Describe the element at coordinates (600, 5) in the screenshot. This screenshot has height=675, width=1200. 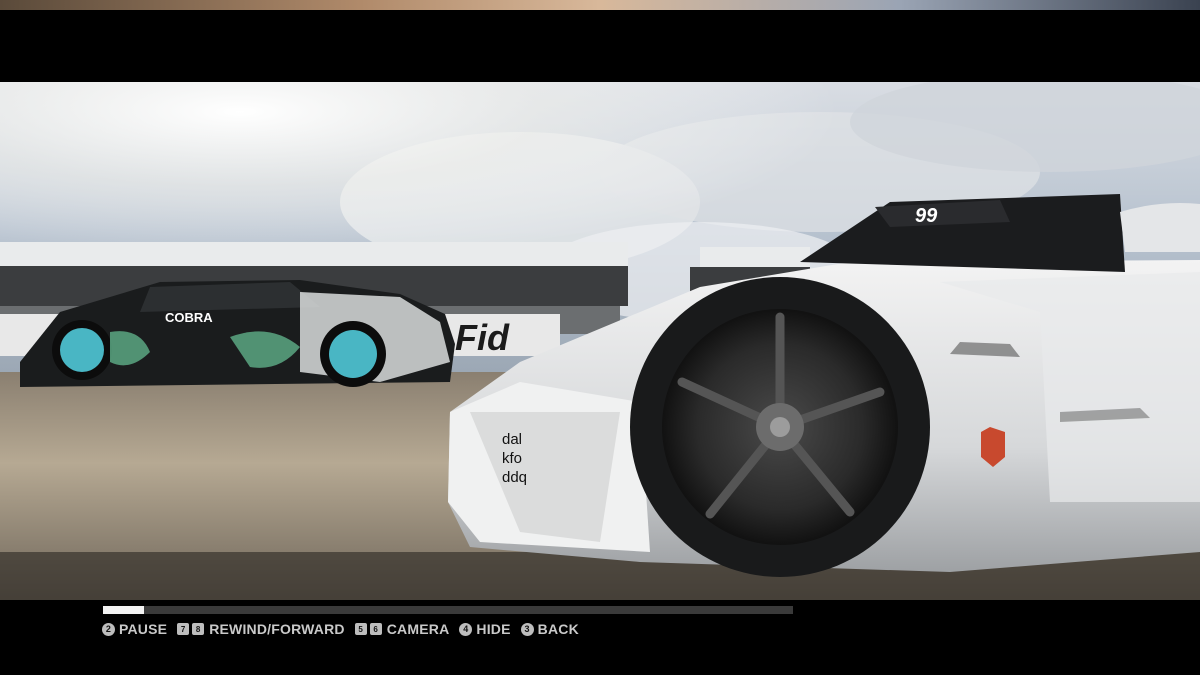
I see `top-image-strip` at that location.